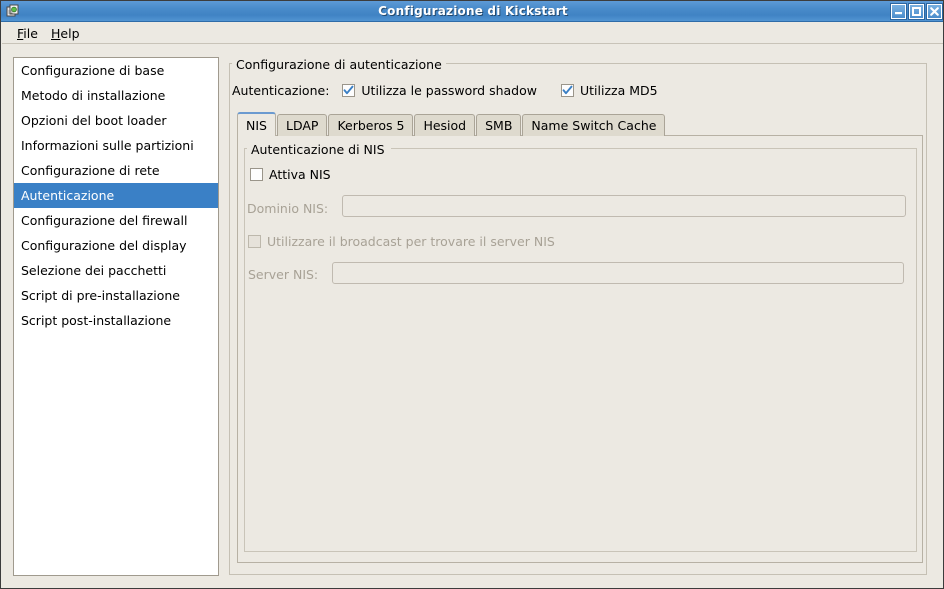  I want to click on enable-nis-label: Attiva NIS, so click(300, 174).